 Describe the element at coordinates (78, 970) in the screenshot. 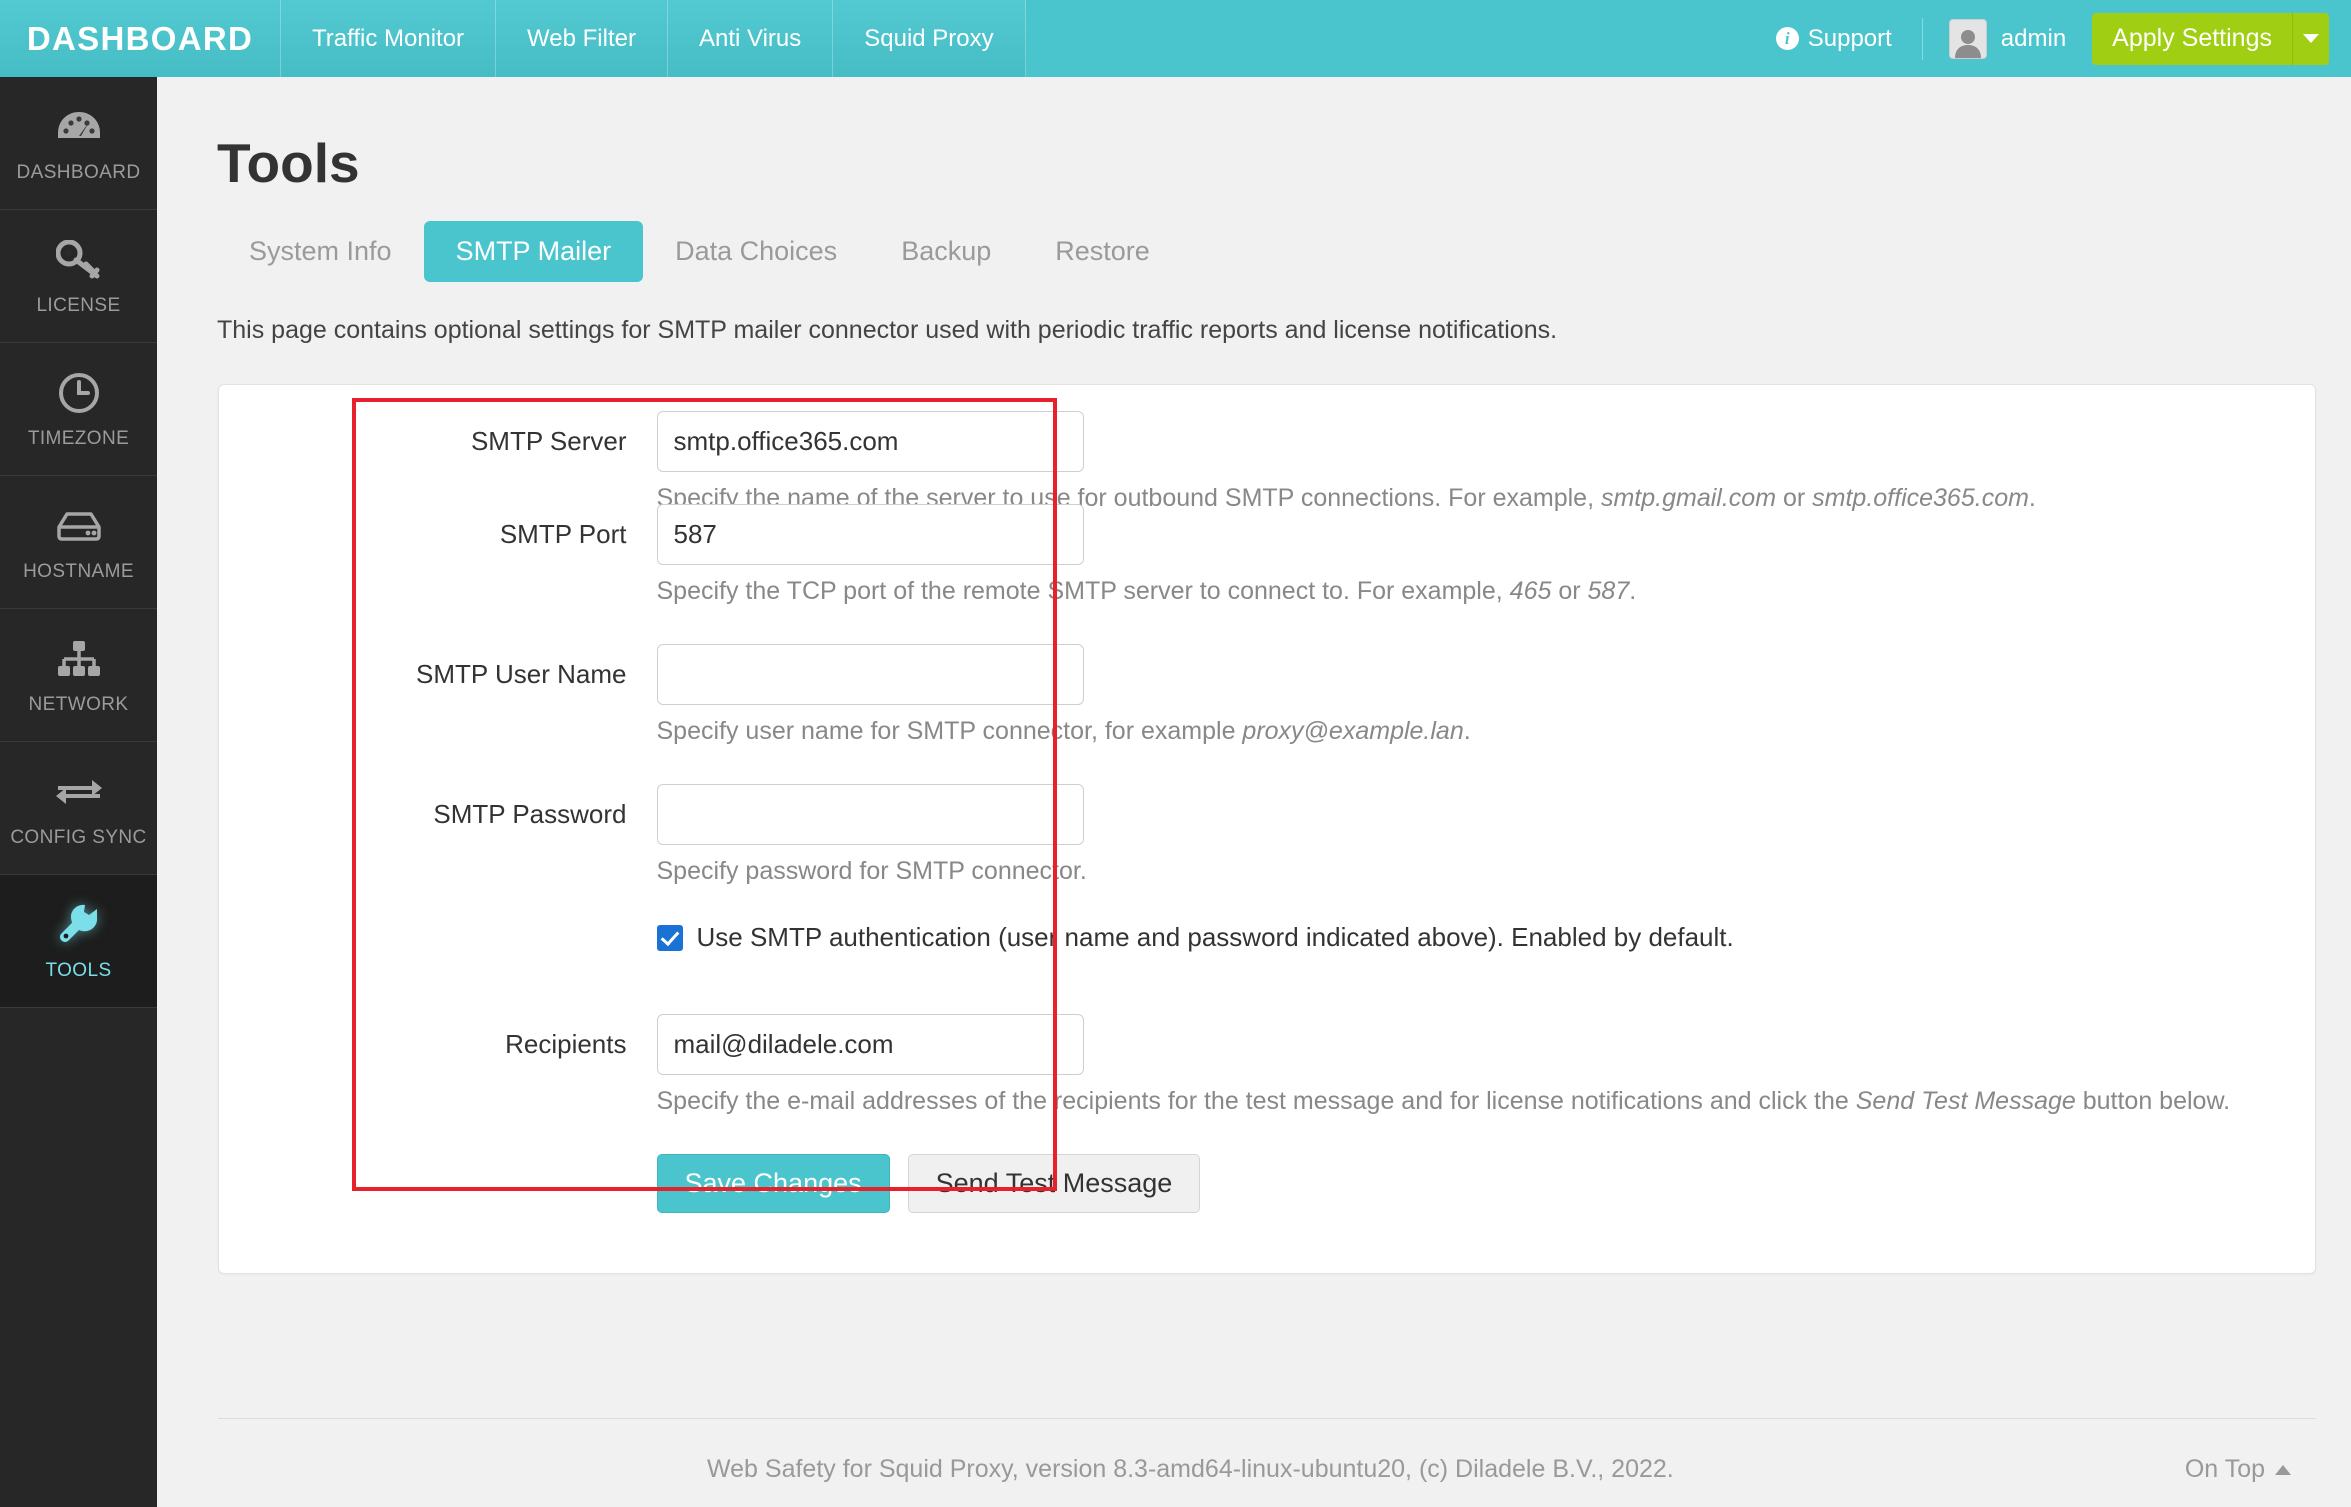

I see `sidebar-item-label: TOOLS` at that location.